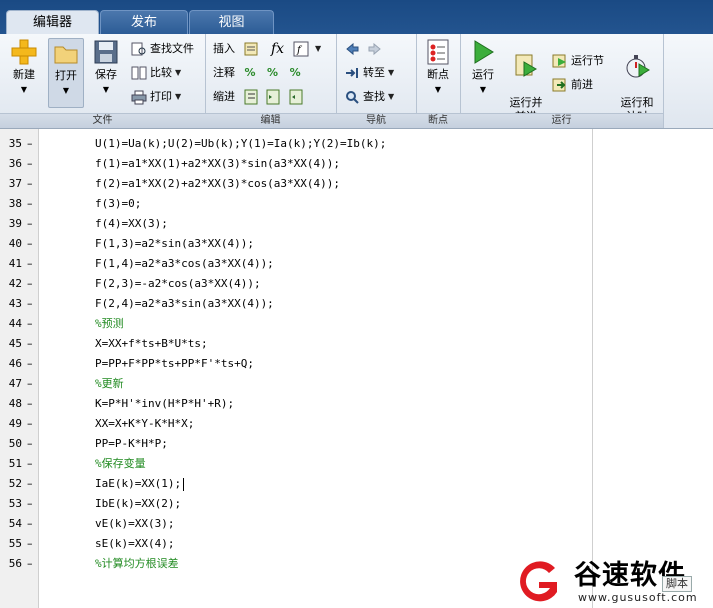 Image resolution: width=713 pixels, height=608 pixels. I want to click on save-button: 保存 ▼, so click(106, 67).